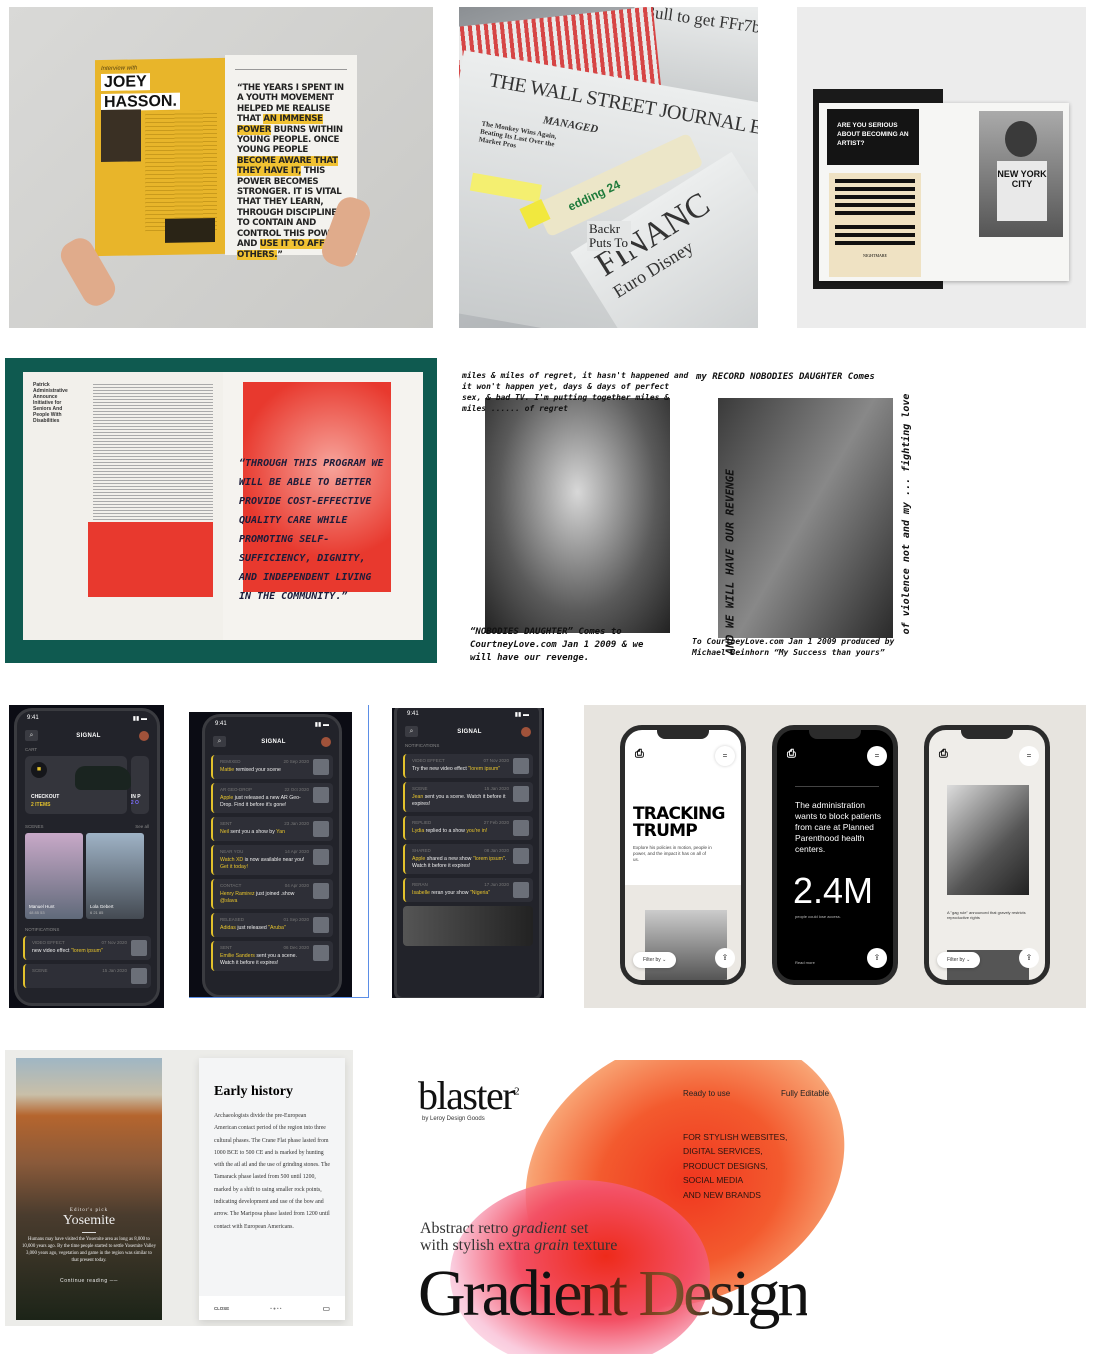 The image size is (1102, 1354). What do you see at coordinates (253, 1091) in the screenshot?
I see `history-title: Early history` at bounding box center [253, 1091].